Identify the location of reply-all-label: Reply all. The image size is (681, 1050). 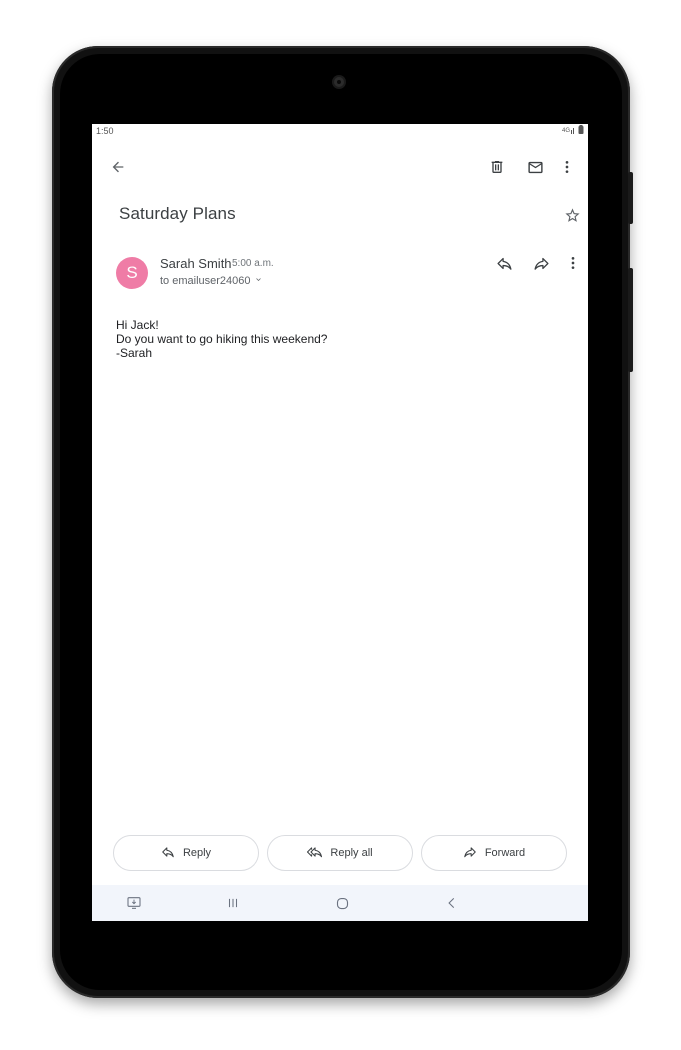
(351, 853).